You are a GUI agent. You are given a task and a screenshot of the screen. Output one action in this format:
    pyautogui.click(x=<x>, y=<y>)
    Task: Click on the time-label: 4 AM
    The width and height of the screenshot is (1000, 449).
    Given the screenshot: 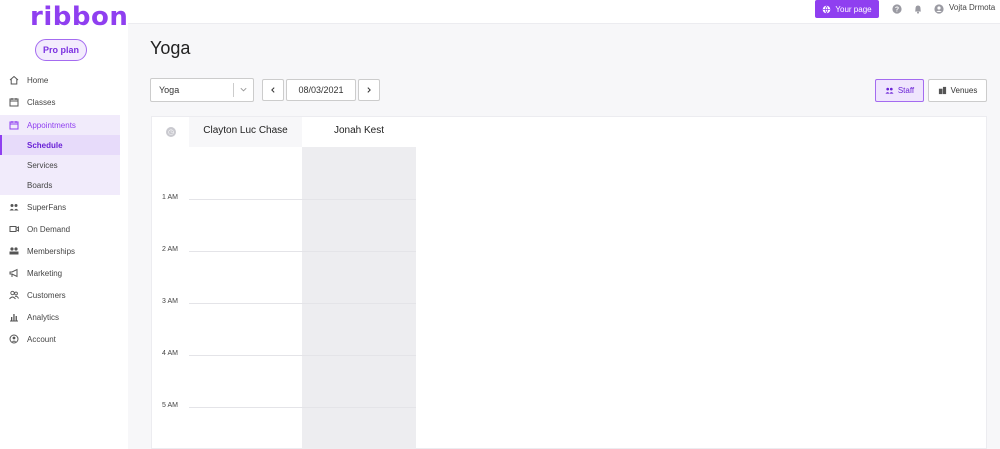 What is the action you would take?
    pyautogui.click(x=170, y=353)
    